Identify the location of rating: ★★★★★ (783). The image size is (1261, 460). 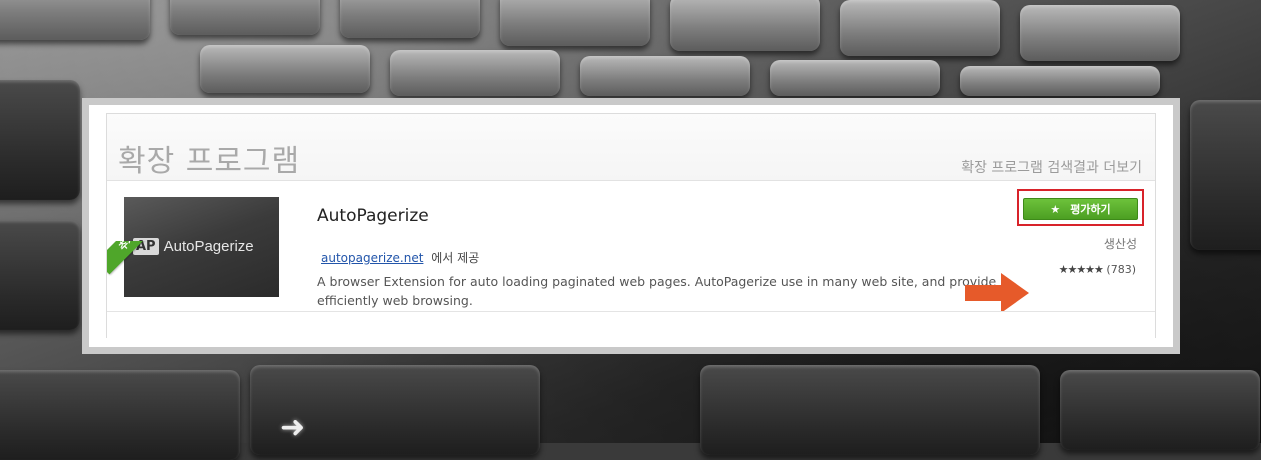
(1097, 269).